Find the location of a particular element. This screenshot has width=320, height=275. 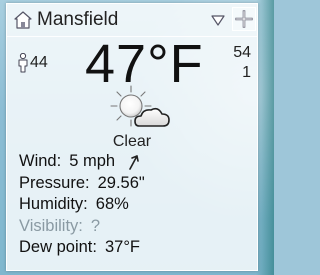

humidity-value: 68% is located at coordinates (112, 204).